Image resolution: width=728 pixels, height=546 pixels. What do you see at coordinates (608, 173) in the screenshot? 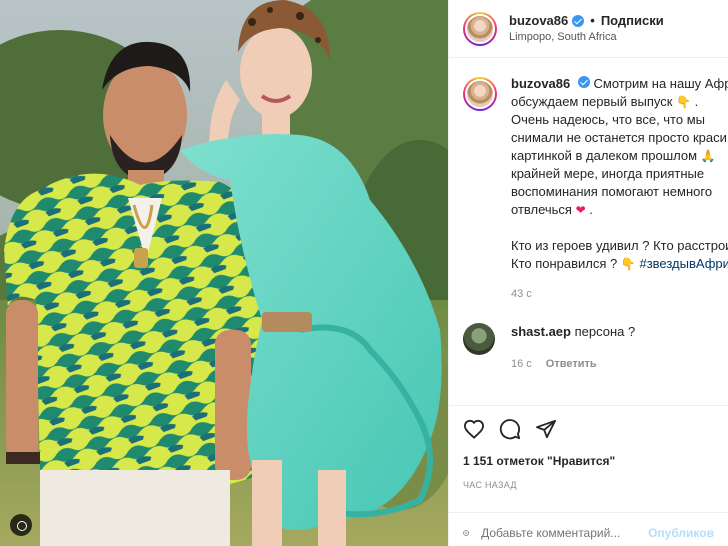
I see `caption-line-6: крайней мере, иногда приятные` at bounding box center [608, 173].